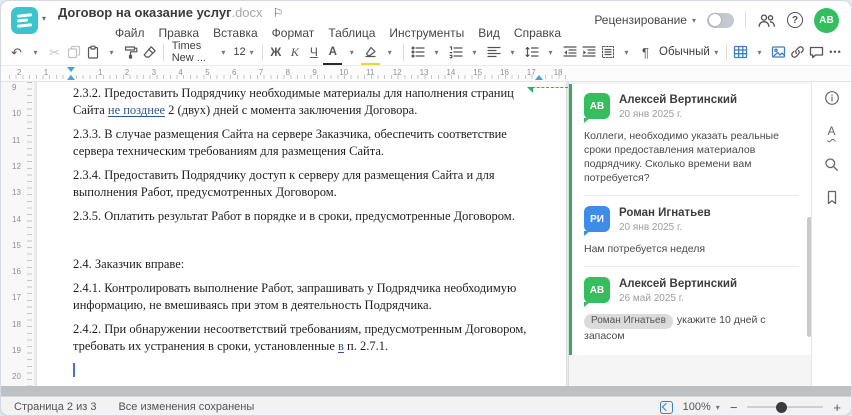 Image resolution: width=852 pixels, height=416 pixels. I want to click on italic-button: К, so click(294, 52).